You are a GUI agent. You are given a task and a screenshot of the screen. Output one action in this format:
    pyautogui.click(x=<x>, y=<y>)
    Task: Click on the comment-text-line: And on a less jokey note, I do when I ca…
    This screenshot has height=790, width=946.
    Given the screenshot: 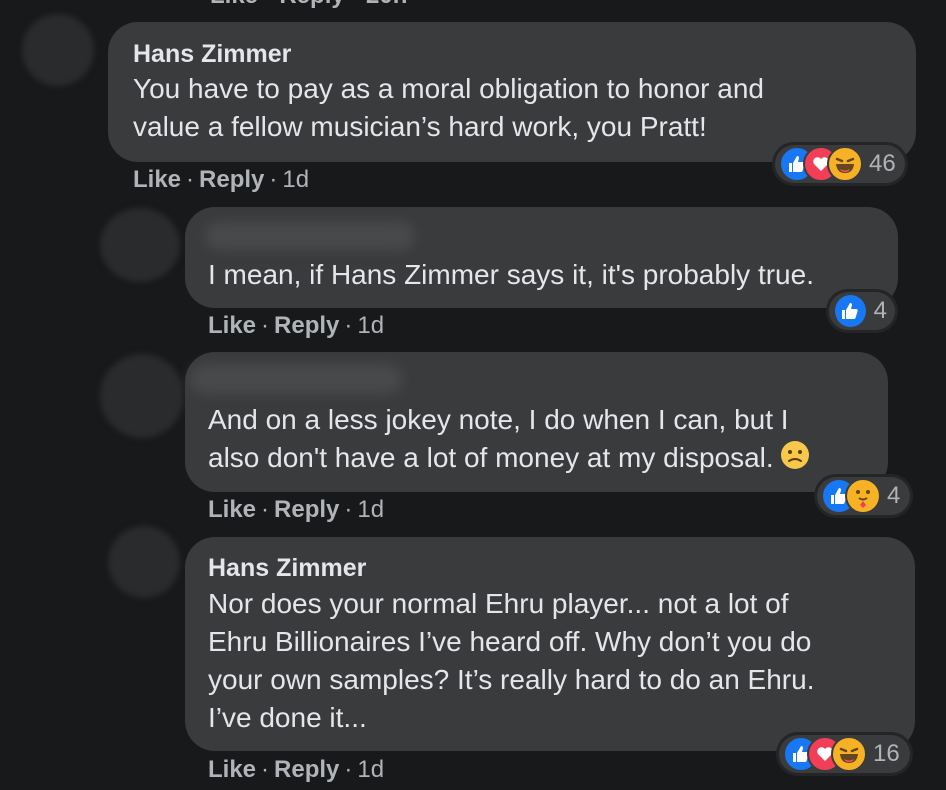 What is the action you would take?
    pyautogui.click(x=498, y=419)
    